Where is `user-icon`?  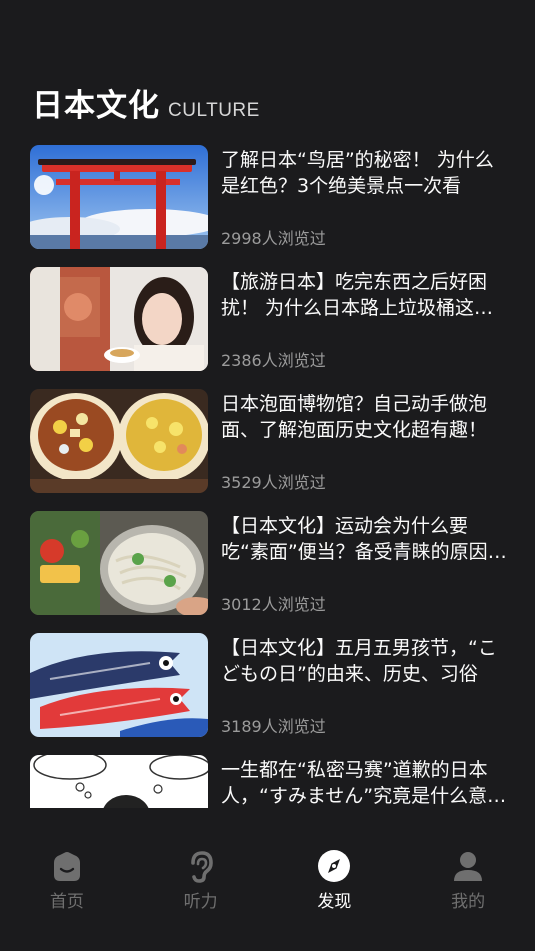 user-icon is located at coordinates (468, 866).